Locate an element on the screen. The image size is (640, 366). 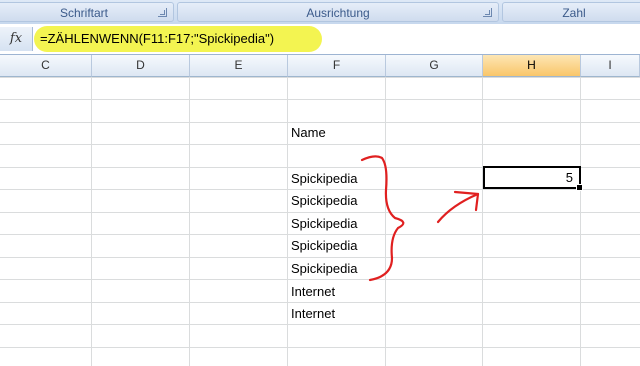
ribbon-group-bar: Schriftart Ausrichtung Zahl is located at coordinates (320, 12).